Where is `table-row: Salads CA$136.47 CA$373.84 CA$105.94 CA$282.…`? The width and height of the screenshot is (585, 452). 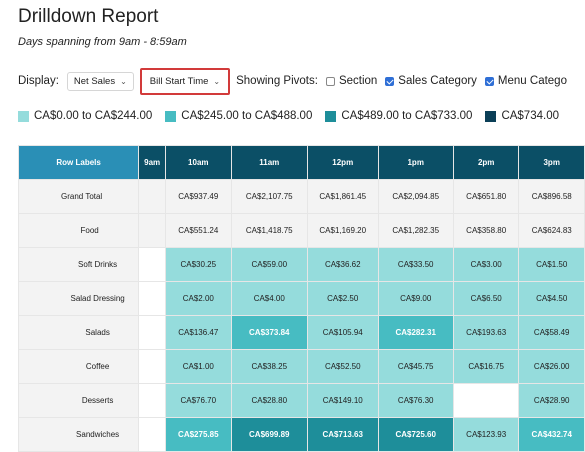 table-row: Salads CA$136.47 CA$373.84 CA$105.94 CA$282.… is located at coordinates (301, 332).